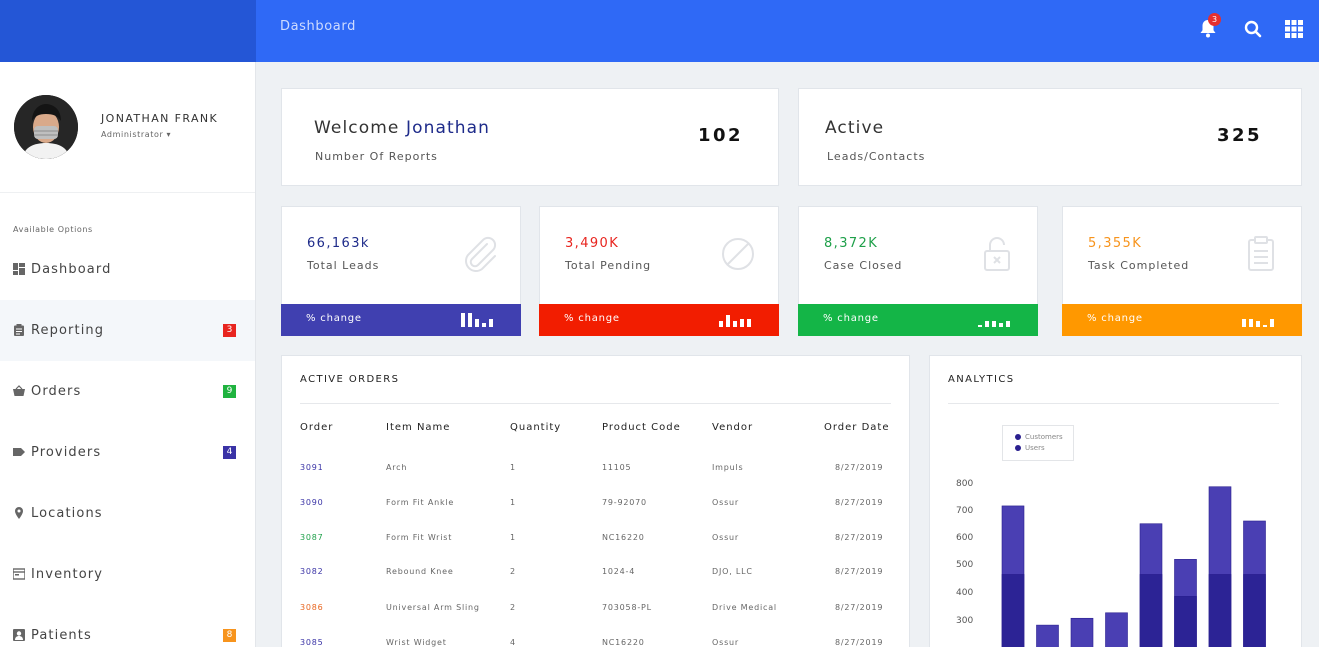  Describe the element at coordinates (127, 574) in the screenshot. I see `sidebar-item-inventory: Inventory` at that location.